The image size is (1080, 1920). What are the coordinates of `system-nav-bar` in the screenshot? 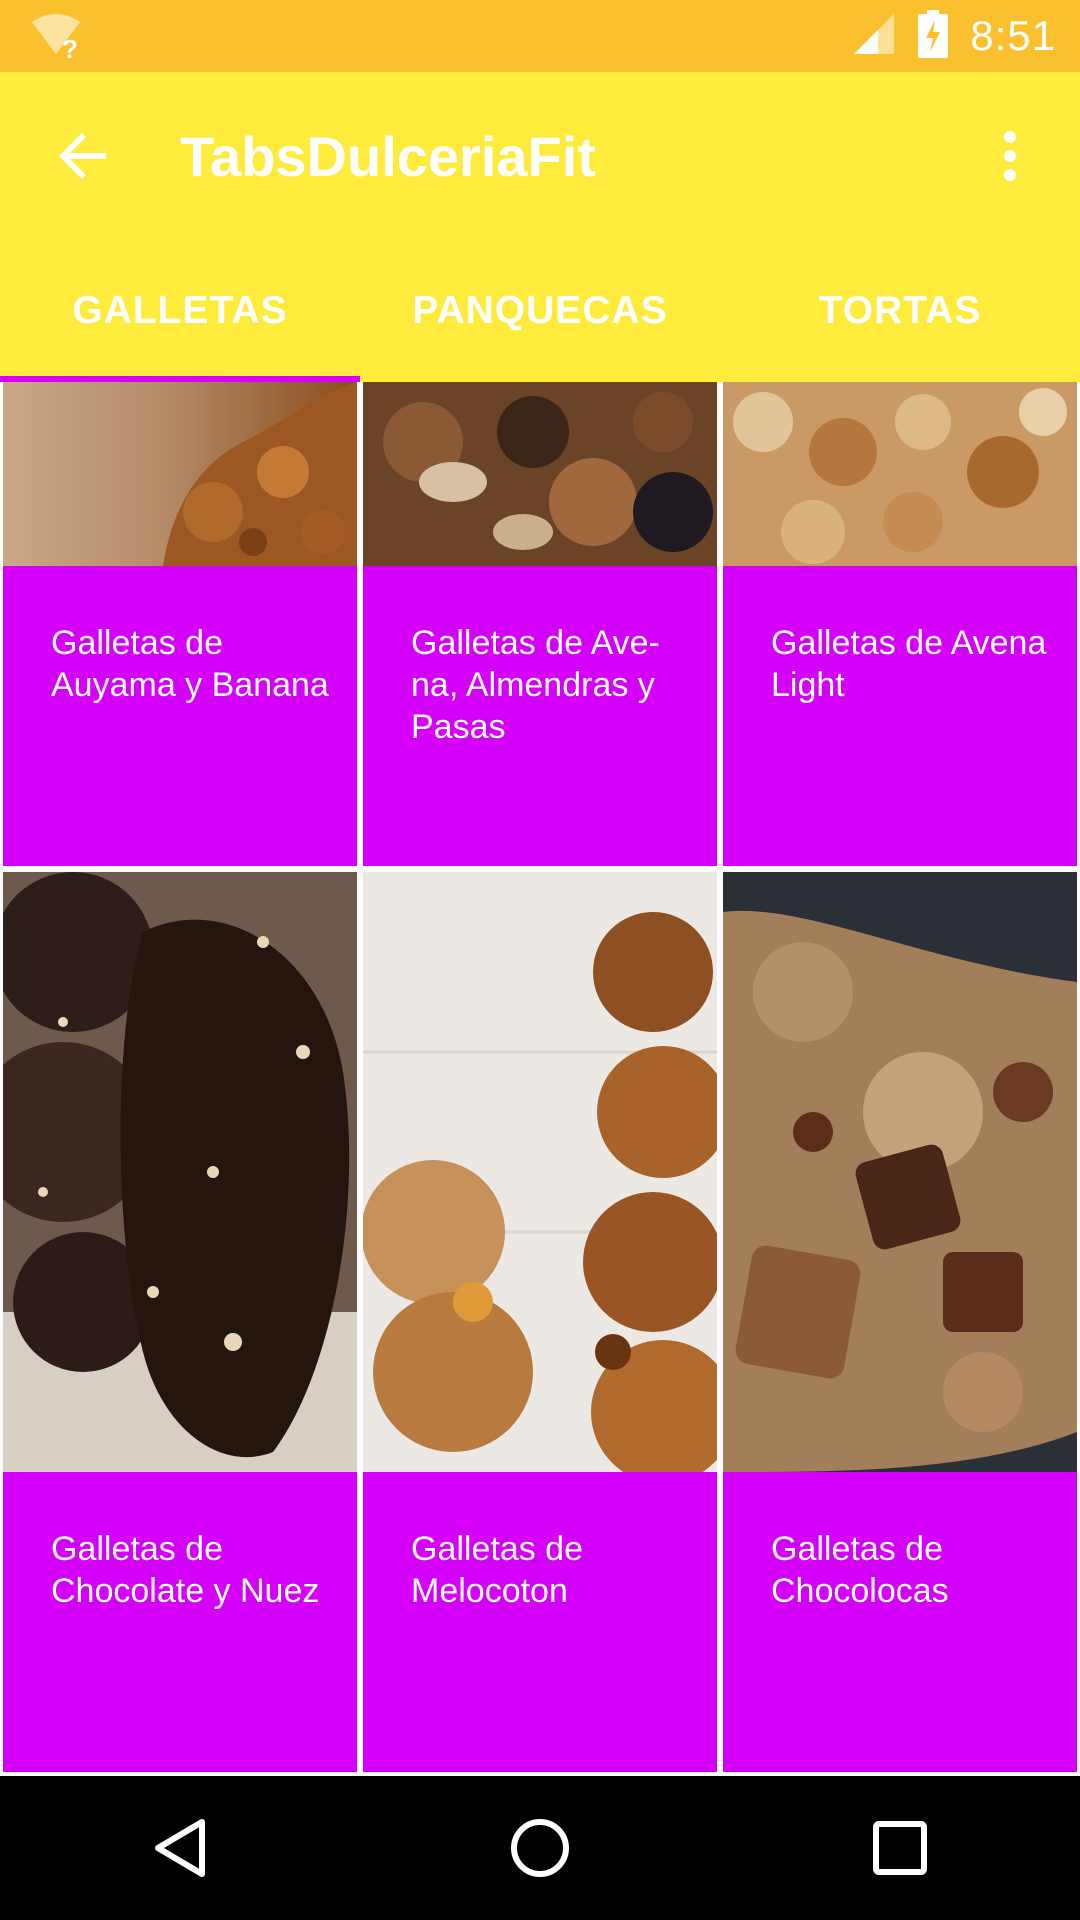 It's located at (540, 1848).